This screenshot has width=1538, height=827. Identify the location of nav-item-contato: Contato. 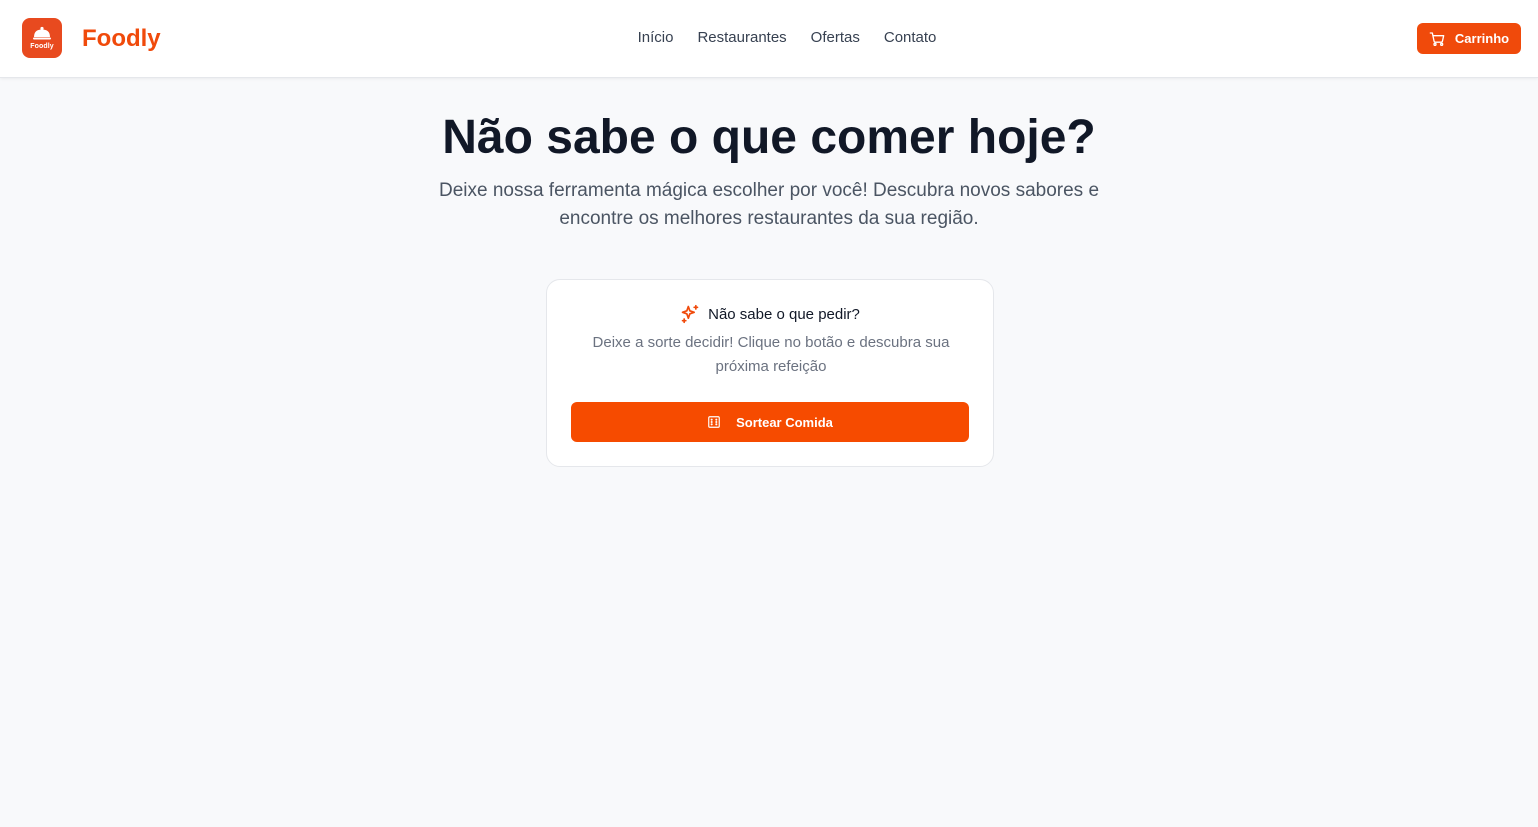
(910, 37).